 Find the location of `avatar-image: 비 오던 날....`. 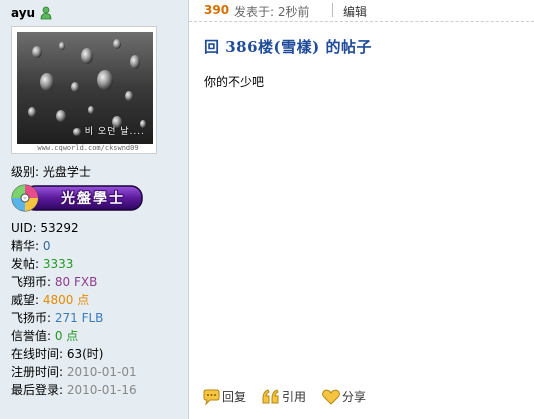

avatar-image: 비 오던 날.... is located at coordinates (85, 88).